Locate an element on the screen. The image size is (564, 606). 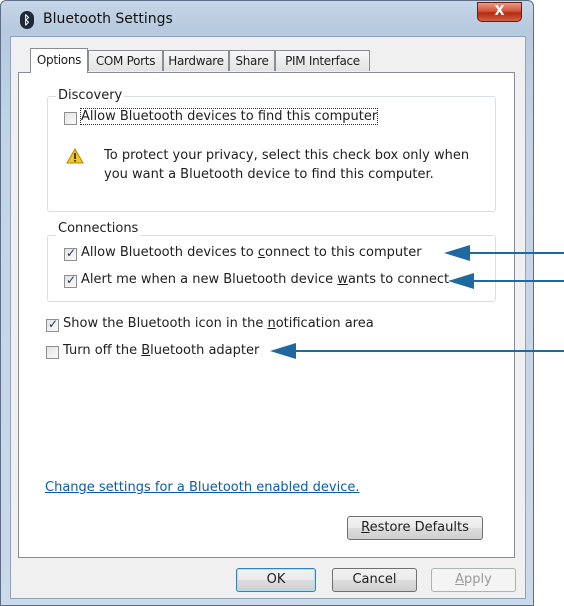
callout-arrow-alert-new is located at coordinates (506, 281).